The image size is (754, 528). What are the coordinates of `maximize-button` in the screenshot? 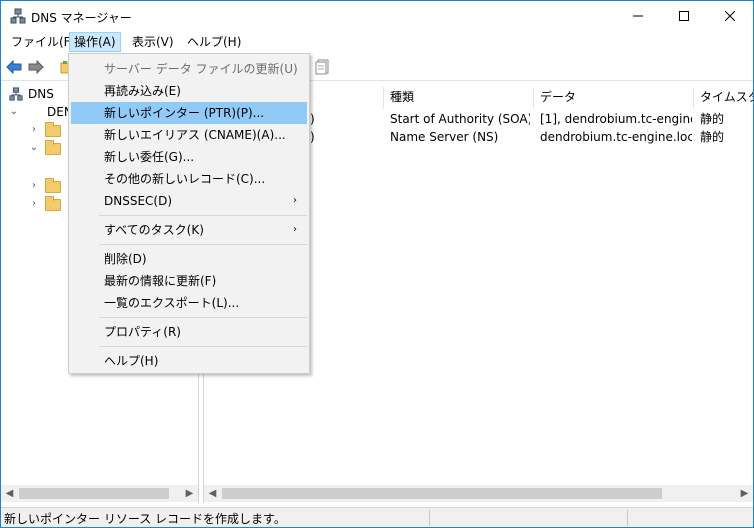 It's located at (684, 16).